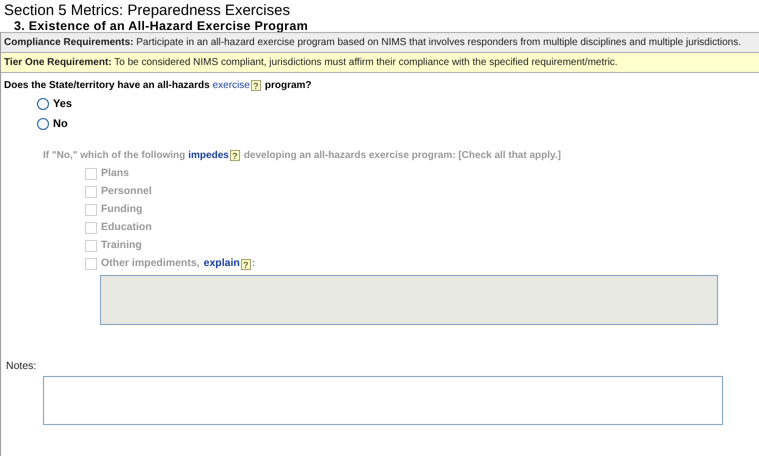 The height and width of the screenshot is (456, 759). What do you see at coordinates (254, 264) in the screenshot?
I see `checkbox-label: :` at bounding box center [254, 264].